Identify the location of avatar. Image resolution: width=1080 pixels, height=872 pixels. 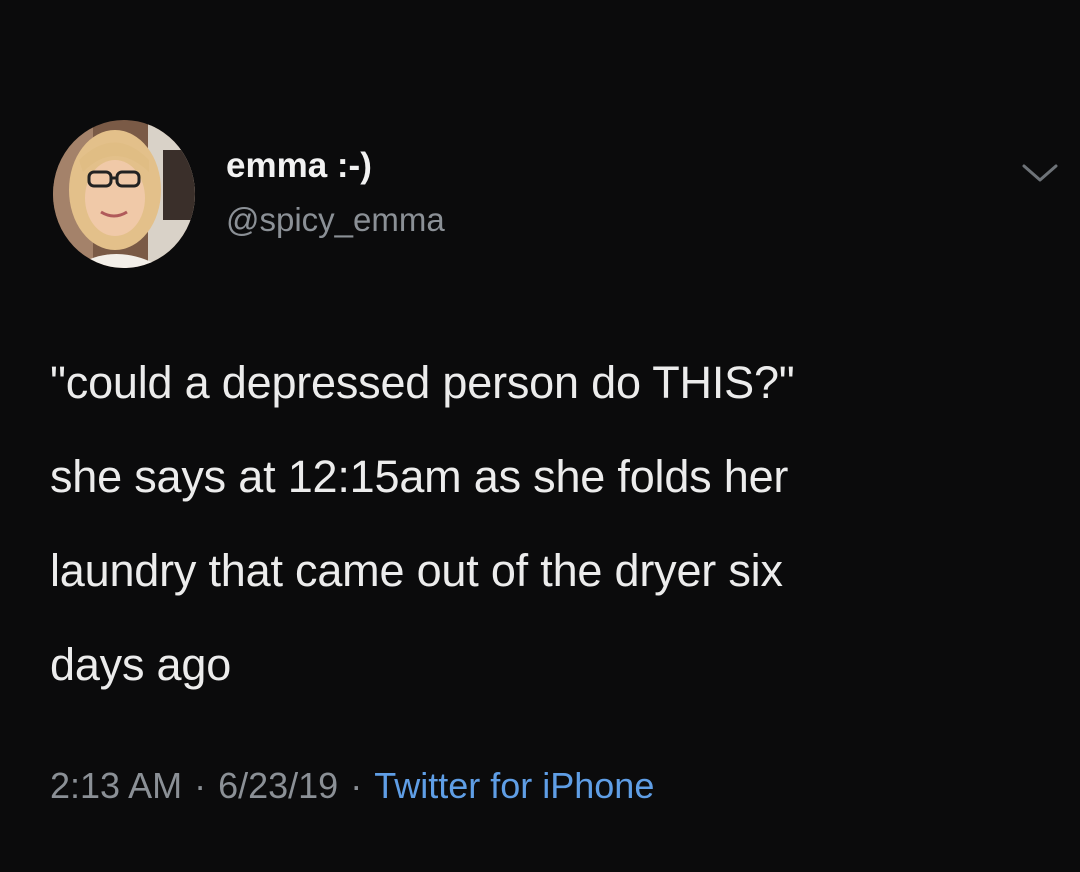
(124, 194).